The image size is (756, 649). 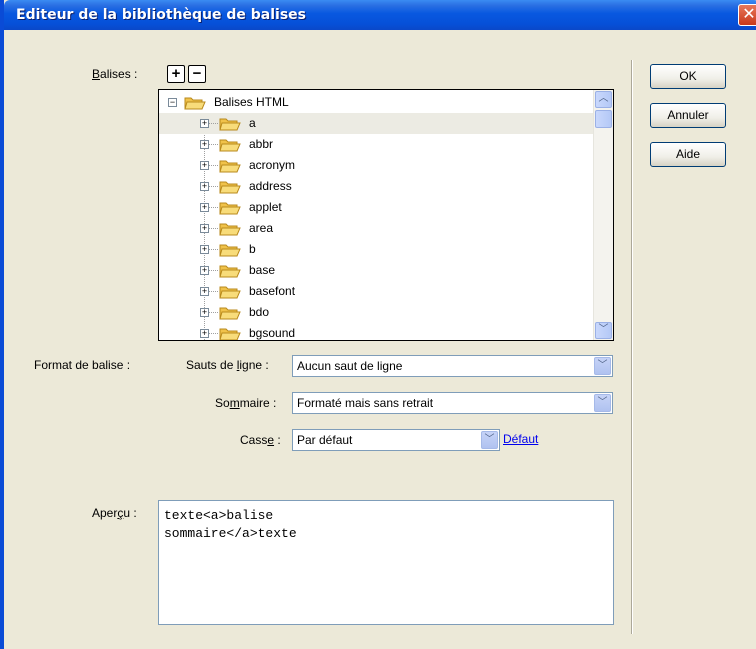 What do you see at coordinates (119, 74) in the screenshot?
I see `tags-label-text: alises :` at bounding box center [119, 74].